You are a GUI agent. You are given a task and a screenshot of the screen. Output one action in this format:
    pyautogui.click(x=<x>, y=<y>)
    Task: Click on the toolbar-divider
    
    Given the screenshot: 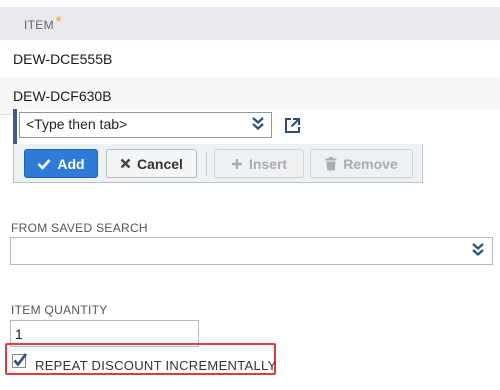 What is the action you would take?
    pyautogui.click(x=206, y=164)
    